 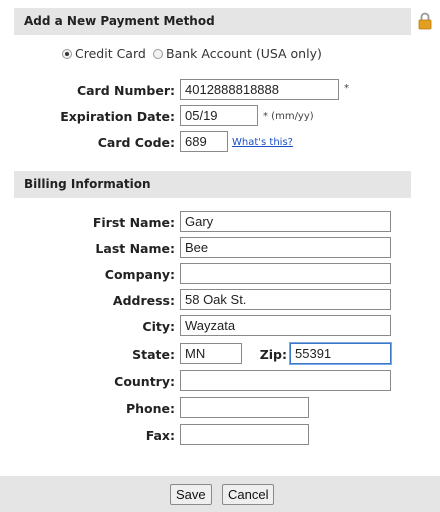 I want to click on fax-input, so click(x=244, y=434).